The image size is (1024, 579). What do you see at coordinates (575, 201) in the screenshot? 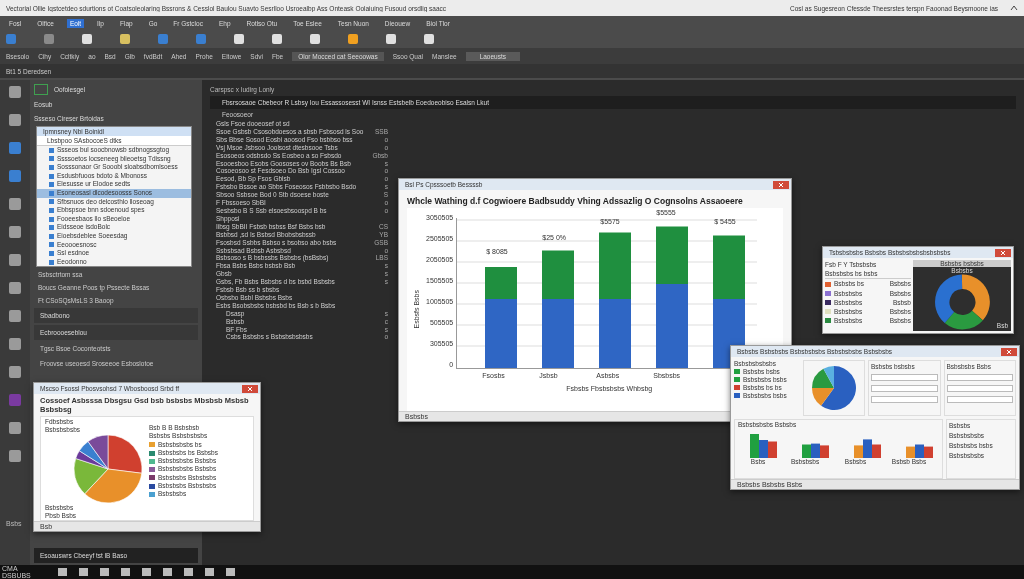
I see `chart-title: Whcle Wathing d.f Cogwioere Badbsuddy Vhing Adssazlig O Cognsolns Assaoeere` at bounding box center [575, 201].